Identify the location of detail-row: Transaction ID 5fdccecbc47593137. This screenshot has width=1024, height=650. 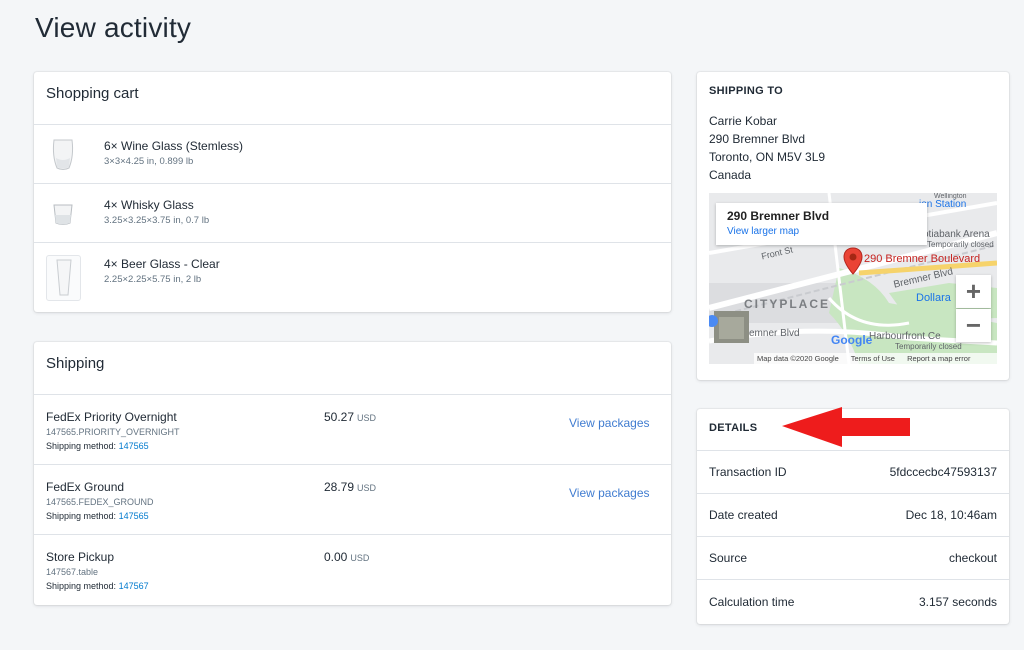
(853, 472).